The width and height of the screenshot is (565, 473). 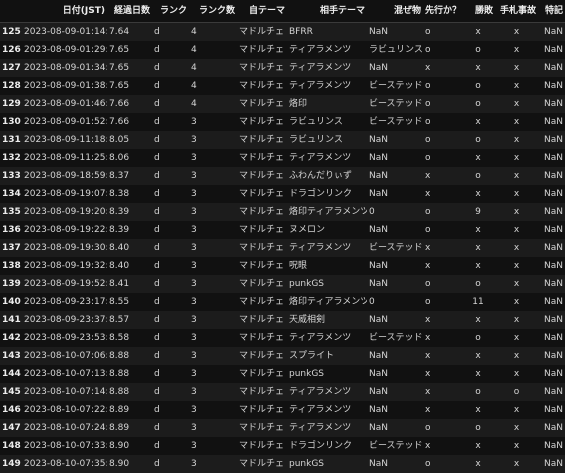 I want to click on column-header-own-theme: 自テーマ, so click(x=262, y=11).